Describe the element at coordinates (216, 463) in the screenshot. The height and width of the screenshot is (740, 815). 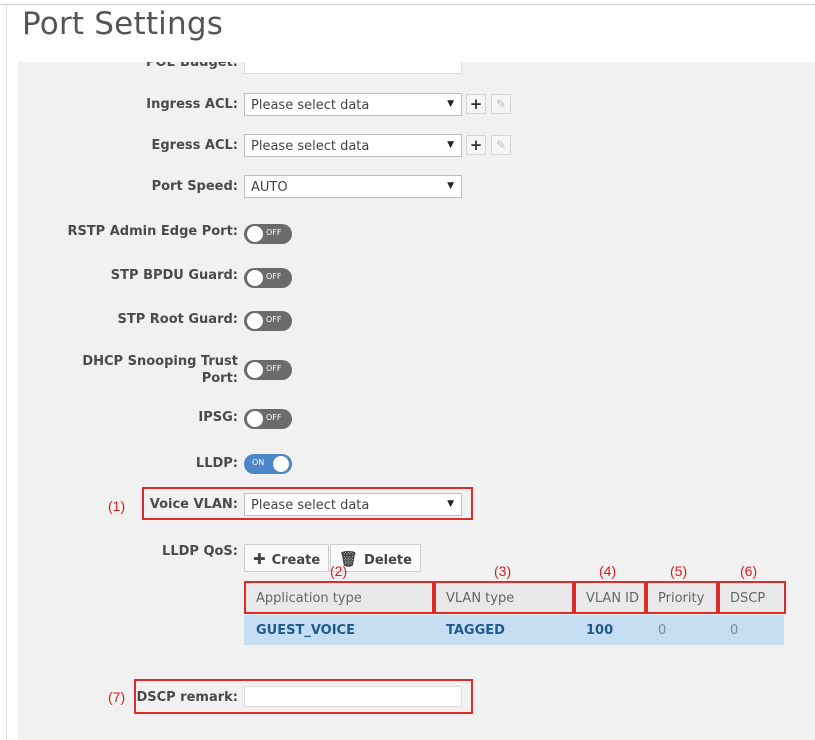
I see `lldp-label: LLDP:` at that location.